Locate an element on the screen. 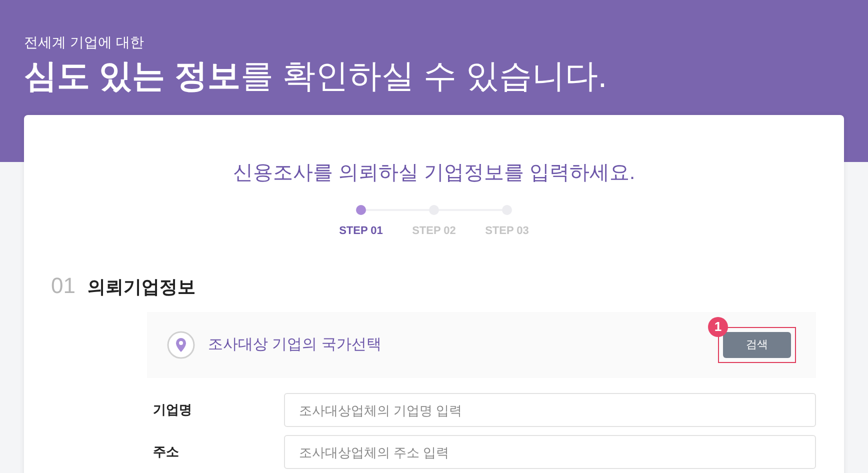 The height and width of the screenshot is (473, 868). section-title: 의뢰기업정보 is located at coordinates (141, 287).